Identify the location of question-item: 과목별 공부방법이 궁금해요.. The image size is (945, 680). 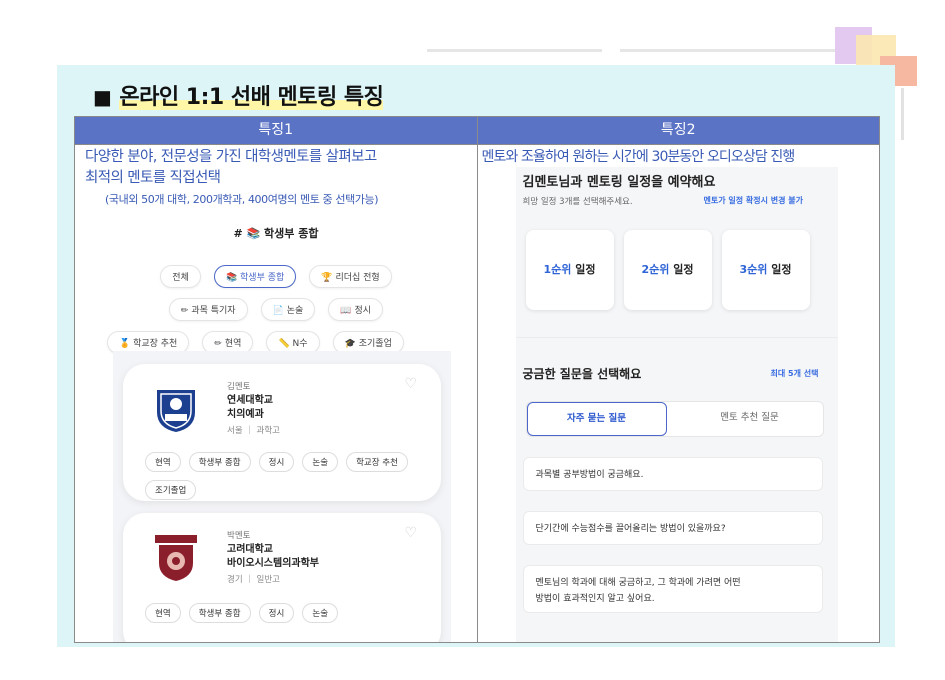
(672, 474).